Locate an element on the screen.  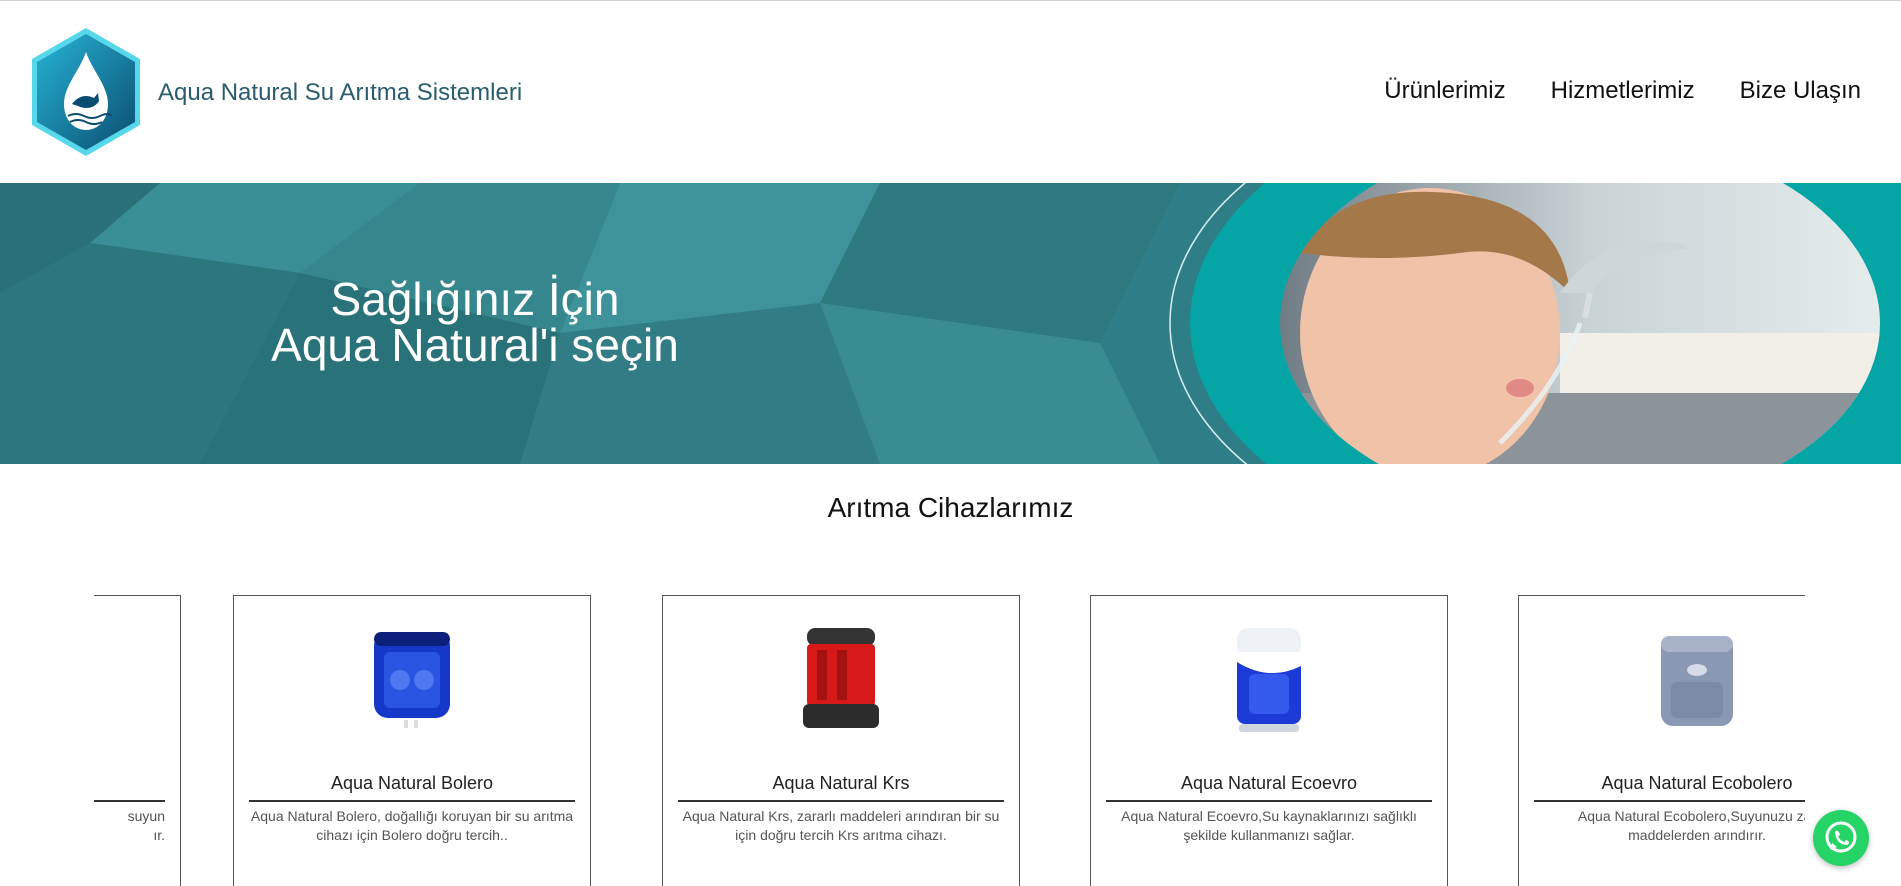
product-image-ecoevro is located at coordinates (1269, 680).